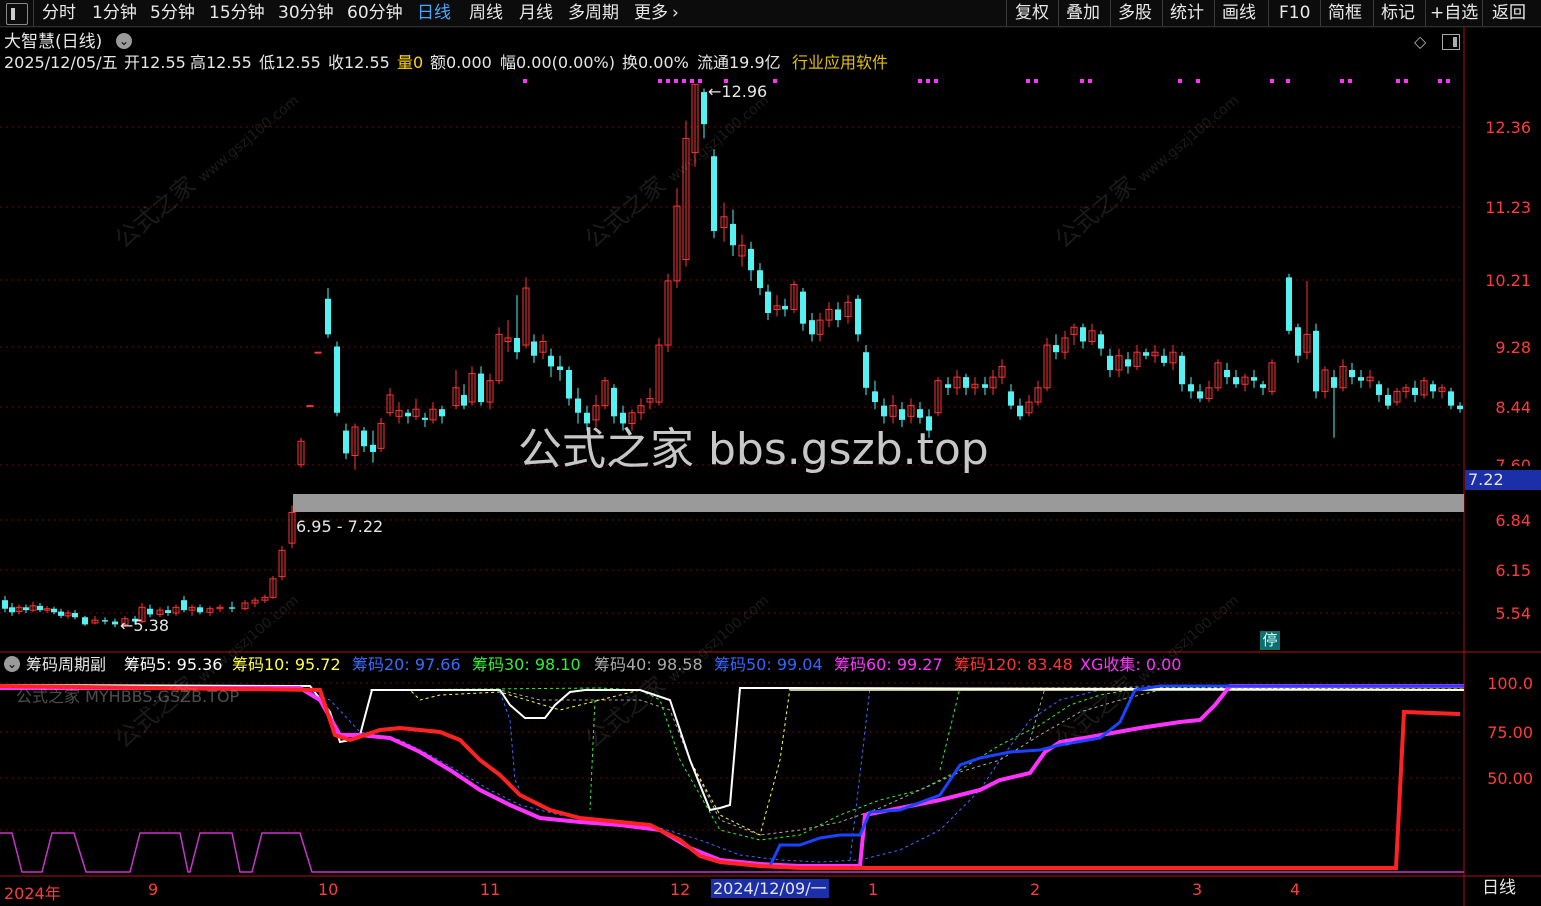 The width and height of the screenshot is (1541, 906). I want to click on tab-multi-period: 多周期, so click(593, 13).